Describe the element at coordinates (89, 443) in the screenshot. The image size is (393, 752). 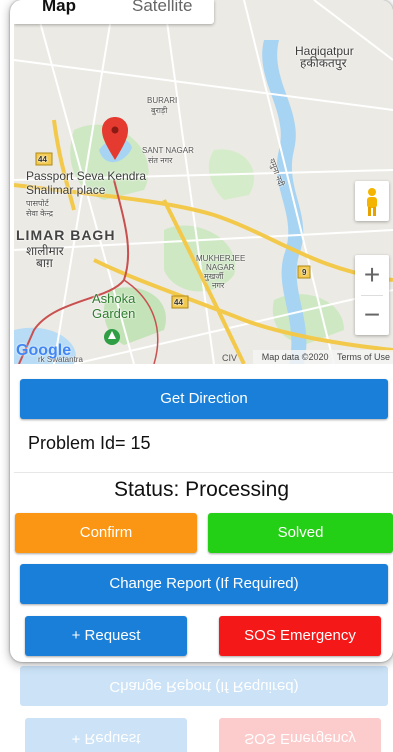
I see `problem-id-label: Problem Id= 15` at that location.